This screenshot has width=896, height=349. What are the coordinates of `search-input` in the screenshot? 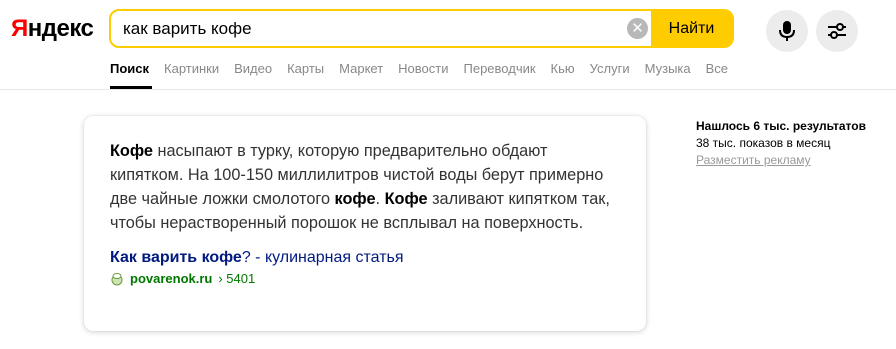 It's located at (368, 28).